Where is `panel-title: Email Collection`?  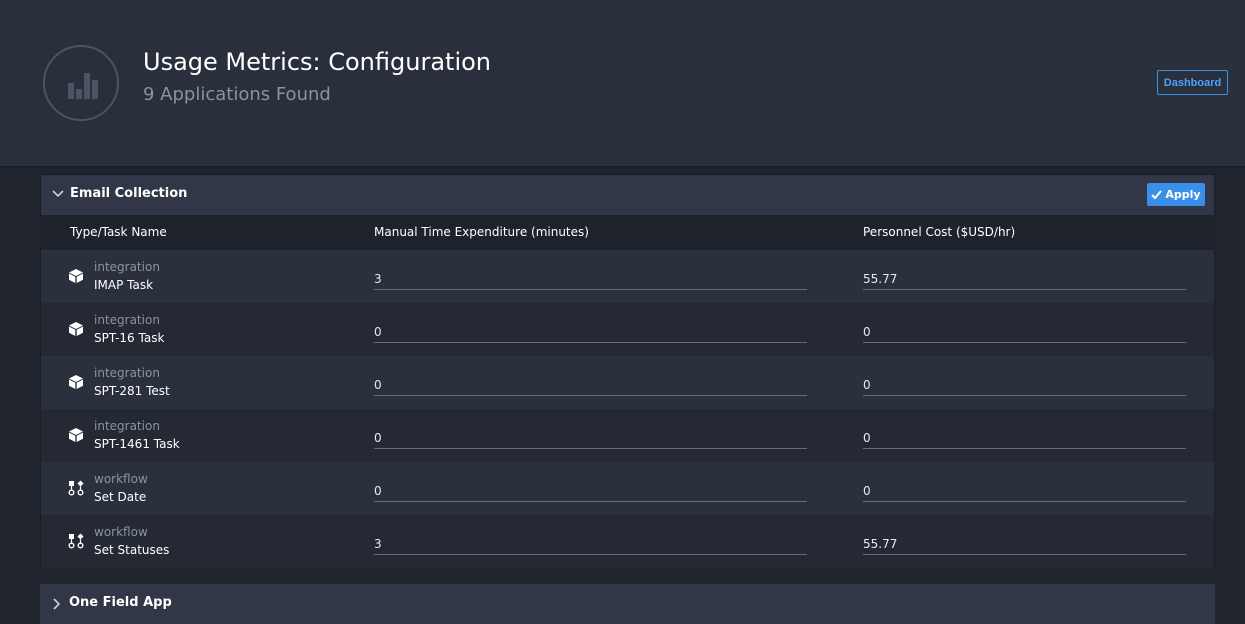
panel-title: Email Collection is located at coordinates (129, 193).